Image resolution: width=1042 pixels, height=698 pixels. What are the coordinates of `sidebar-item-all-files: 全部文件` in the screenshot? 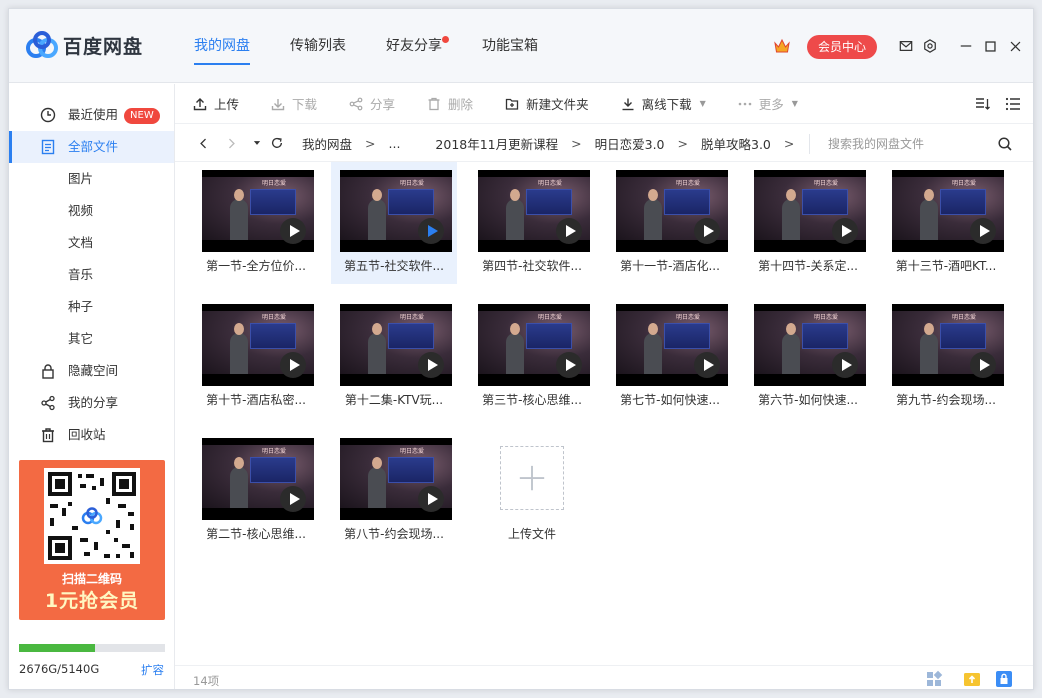 It's located at (91, 147).